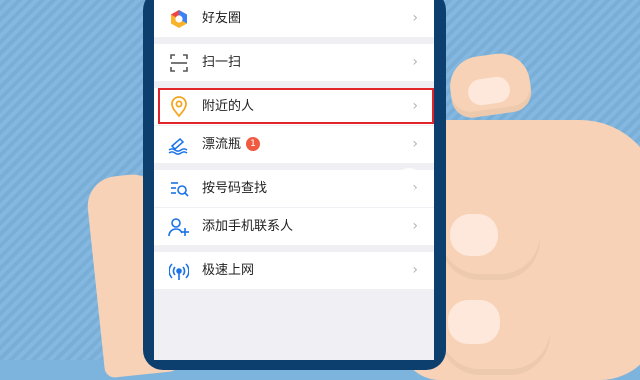  What do you see at coordinates (235, 188) in the screenshot?
I see `menu-item-label: 按号码查找` at bounding box center [235, 188].